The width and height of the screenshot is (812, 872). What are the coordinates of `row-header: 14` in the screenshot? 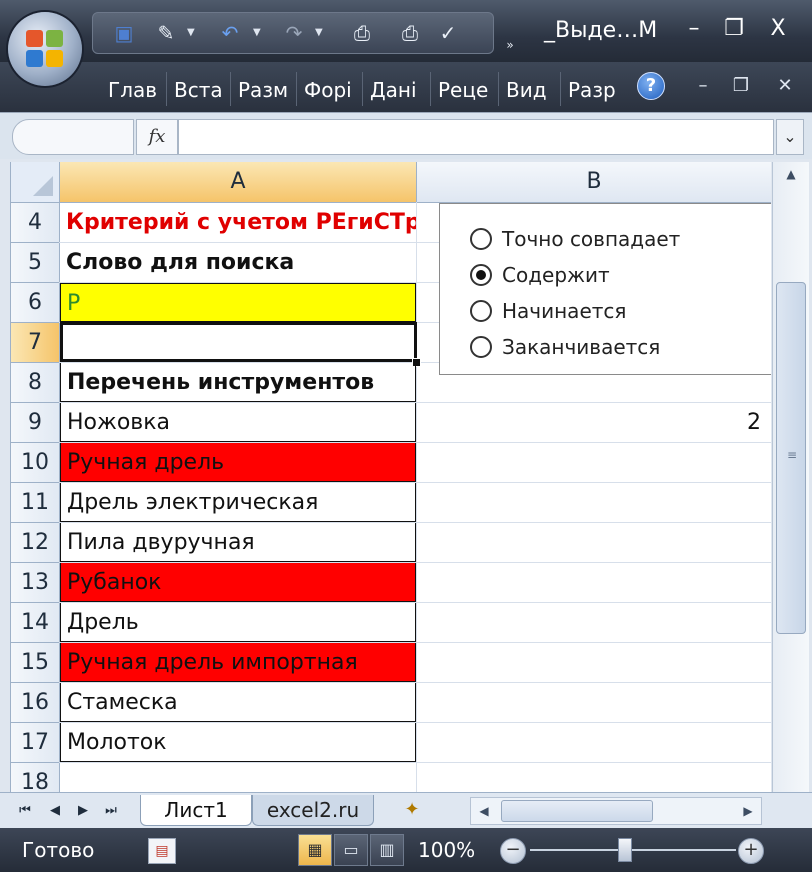 It's located at (35, 623).